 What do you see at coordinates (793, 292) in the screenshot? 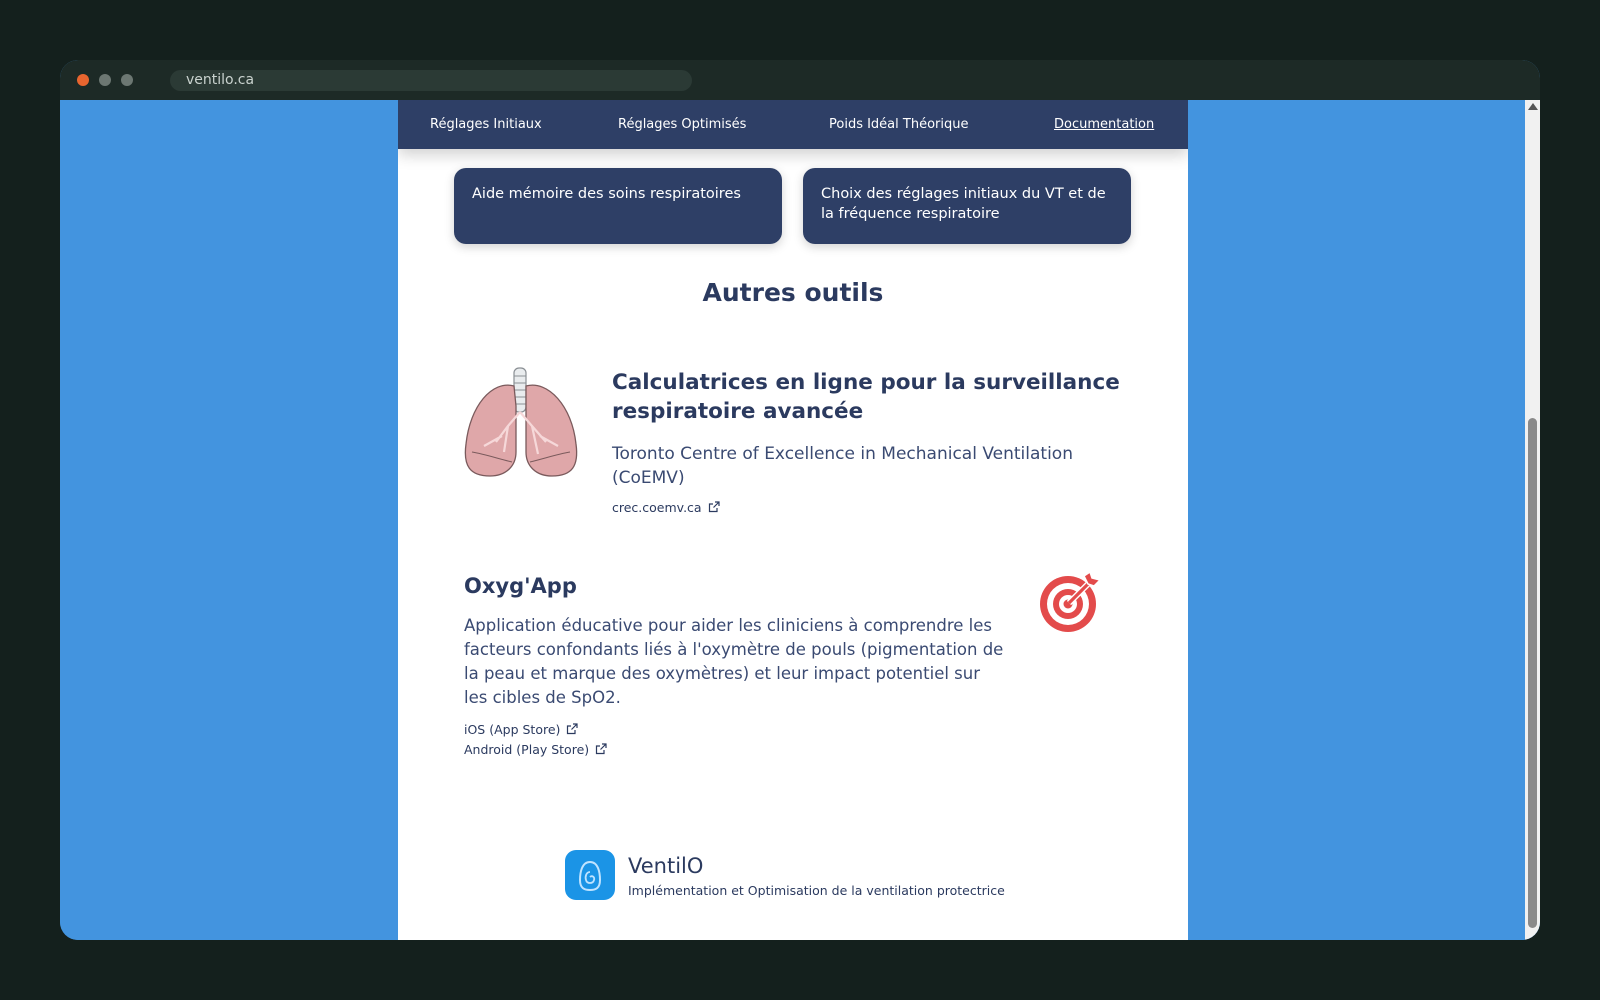
I see `section-title: Autres outils` at bounding box center [793, 292].